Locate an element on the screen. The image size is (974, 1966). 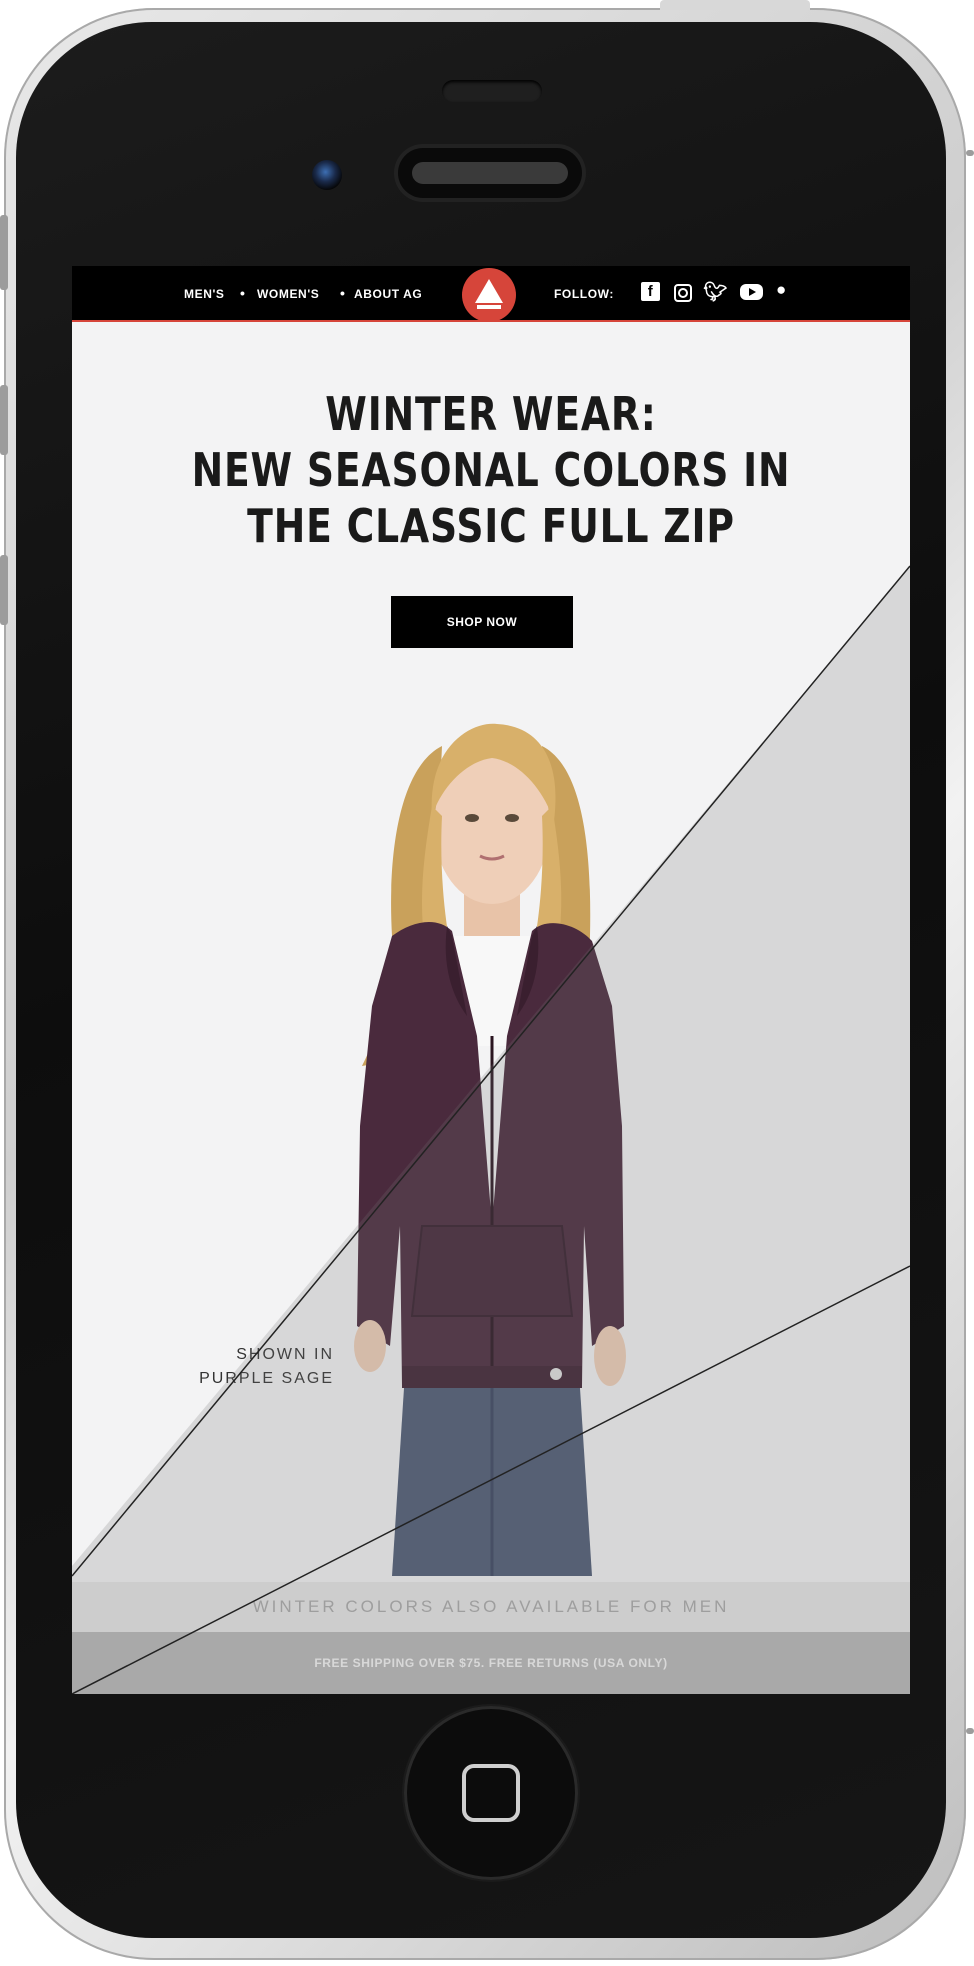
twitter-icon: 🐦︎ is located at coordinates (715, 292).